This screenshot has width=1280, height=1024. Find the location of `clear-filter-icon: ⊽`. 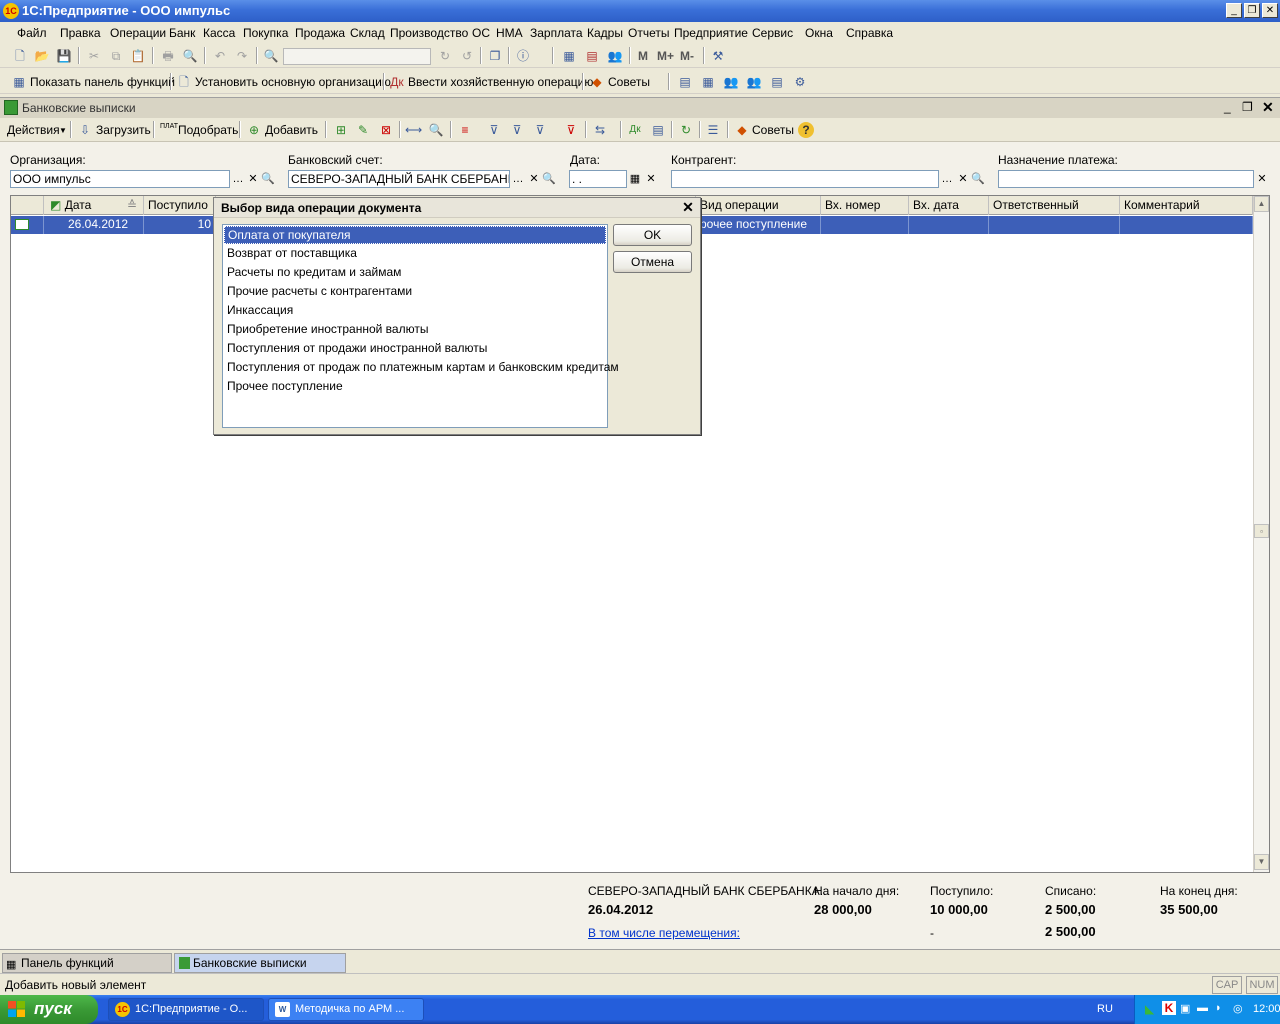

clear-filter-icon: ⊽ is located at coordinates (571, 130).